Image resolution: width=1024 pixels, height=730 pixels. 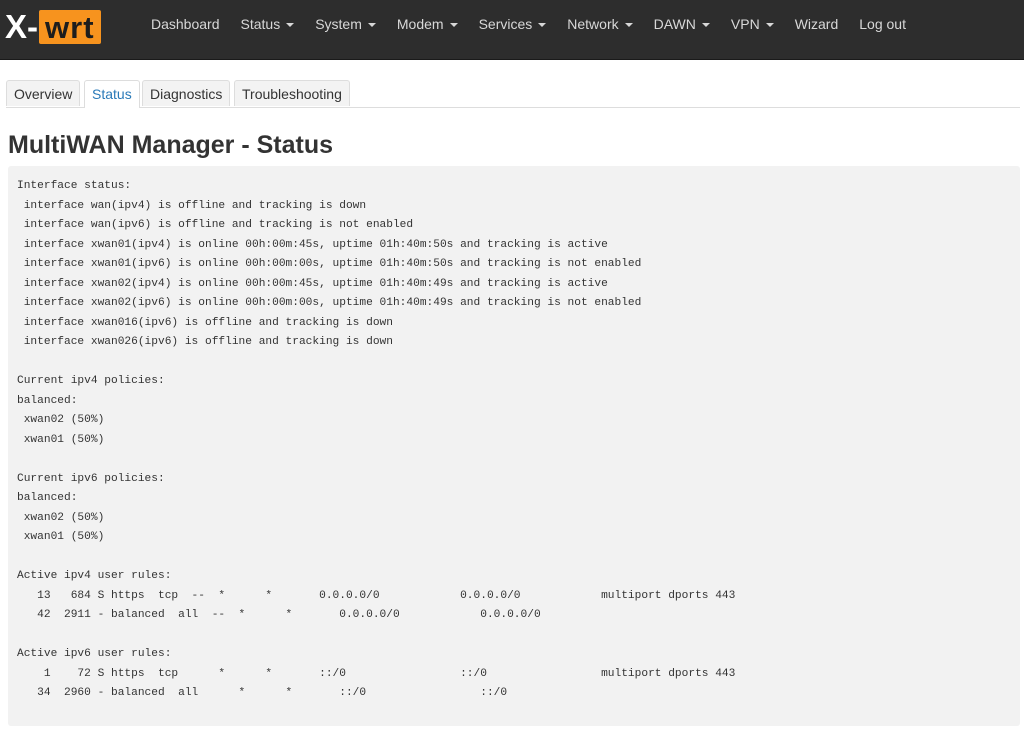 What do you see at coordinates (505, 24) in the screenshot?
I see `nav-item-label: Services` at bounding box center [505, 24].